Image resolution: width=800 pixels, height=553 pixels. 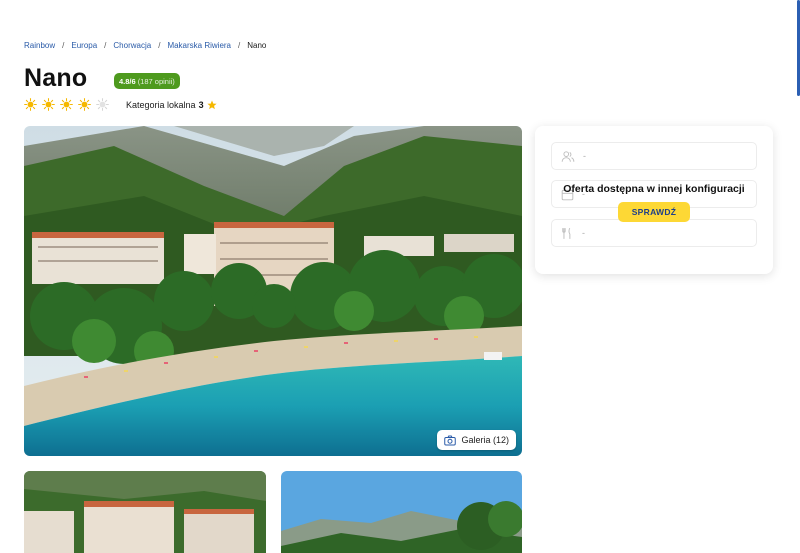 I want to click on category-value: 3, so click(x=201, y=105).